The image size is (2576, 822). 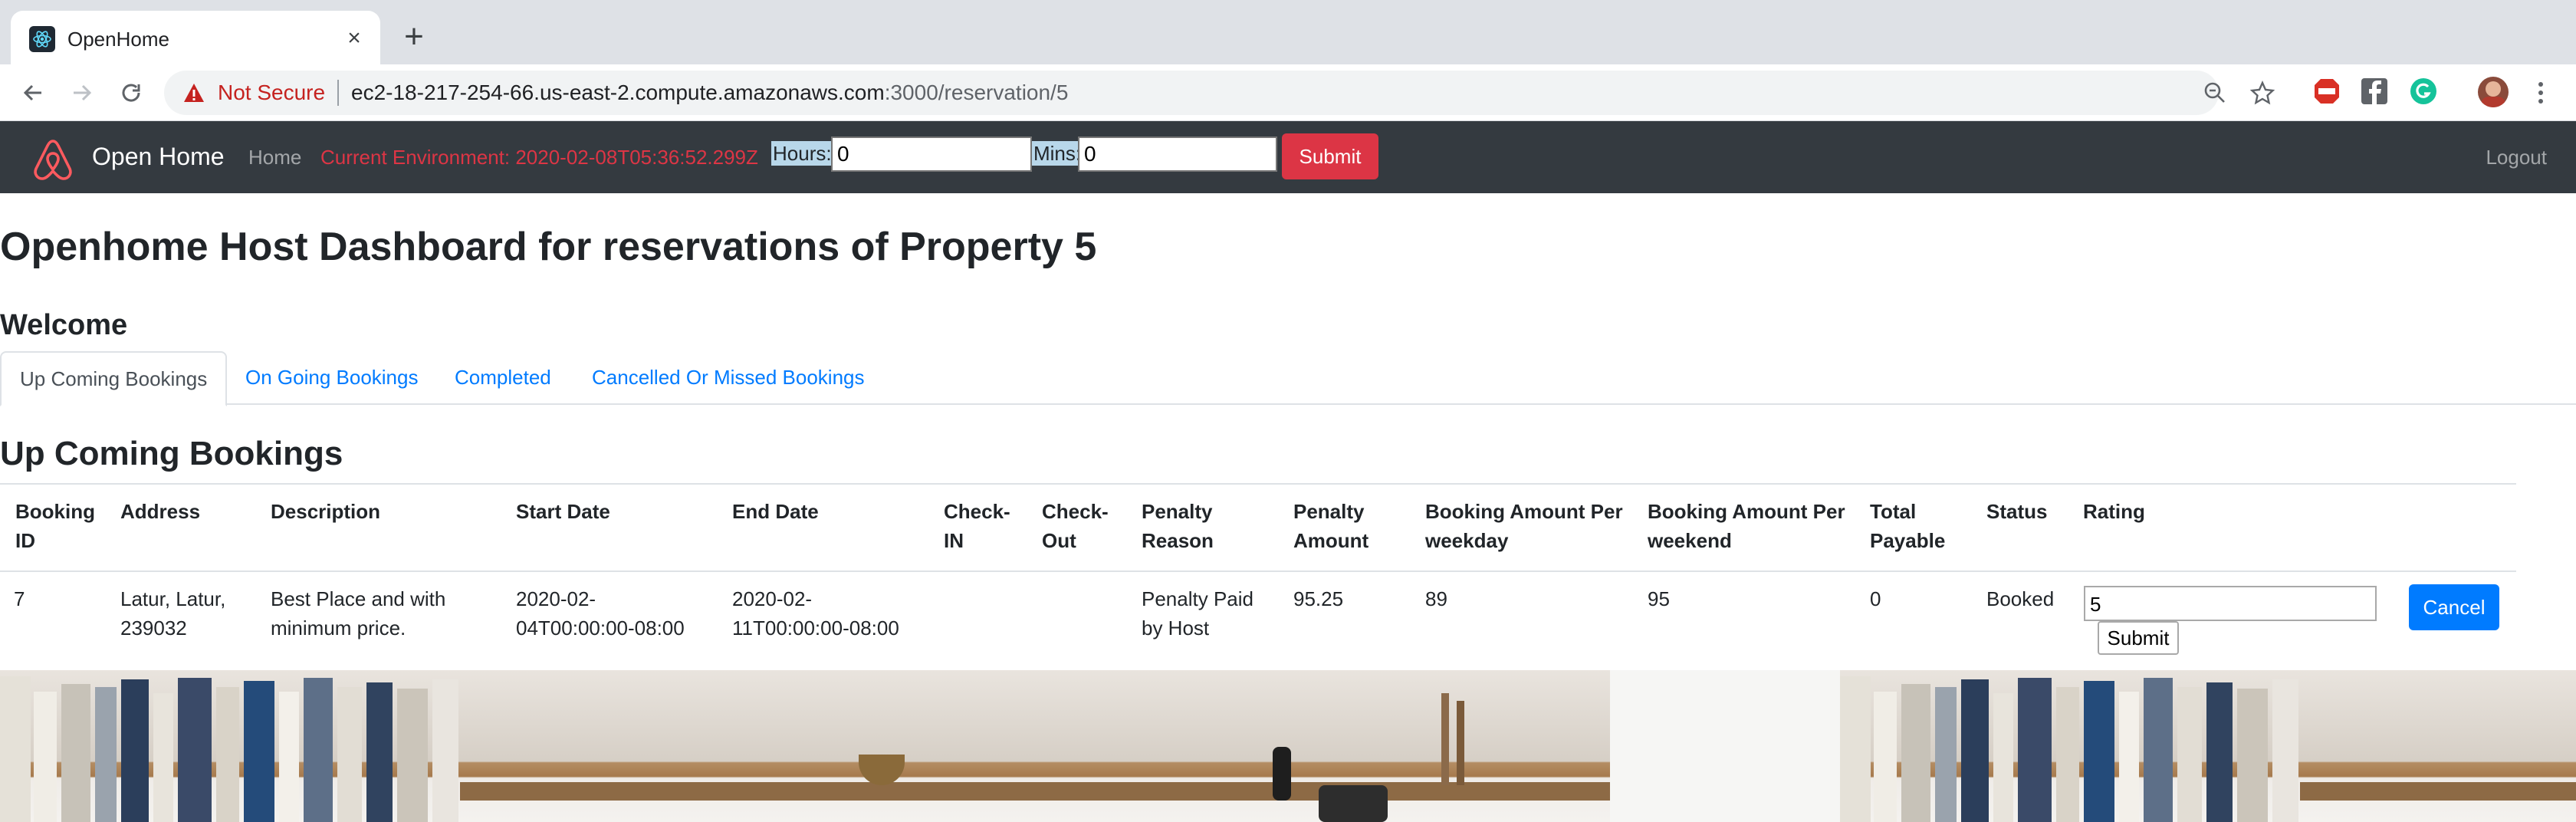 I want to click on adblock-extension-icon, so click(x=2327, y=91).